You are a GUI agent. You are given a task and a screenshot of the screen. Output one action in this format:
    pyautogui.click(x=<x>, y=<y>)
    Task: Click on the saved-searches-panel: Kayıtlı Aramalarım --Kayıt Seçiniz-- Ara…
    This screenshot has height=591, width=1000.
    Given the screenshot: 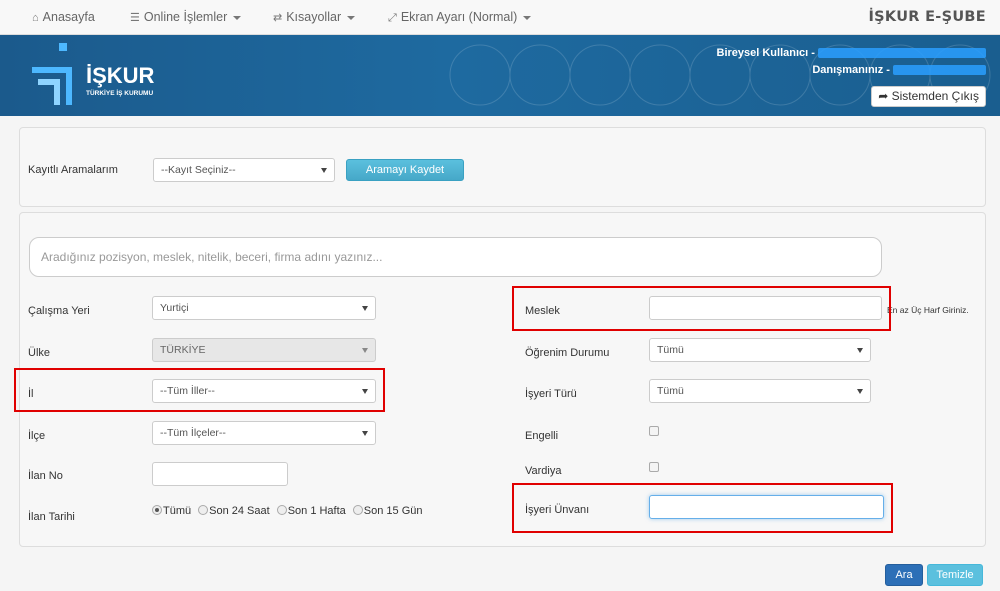 What is the action you would take?
    pyautogui.click(x=502, y=167)
    